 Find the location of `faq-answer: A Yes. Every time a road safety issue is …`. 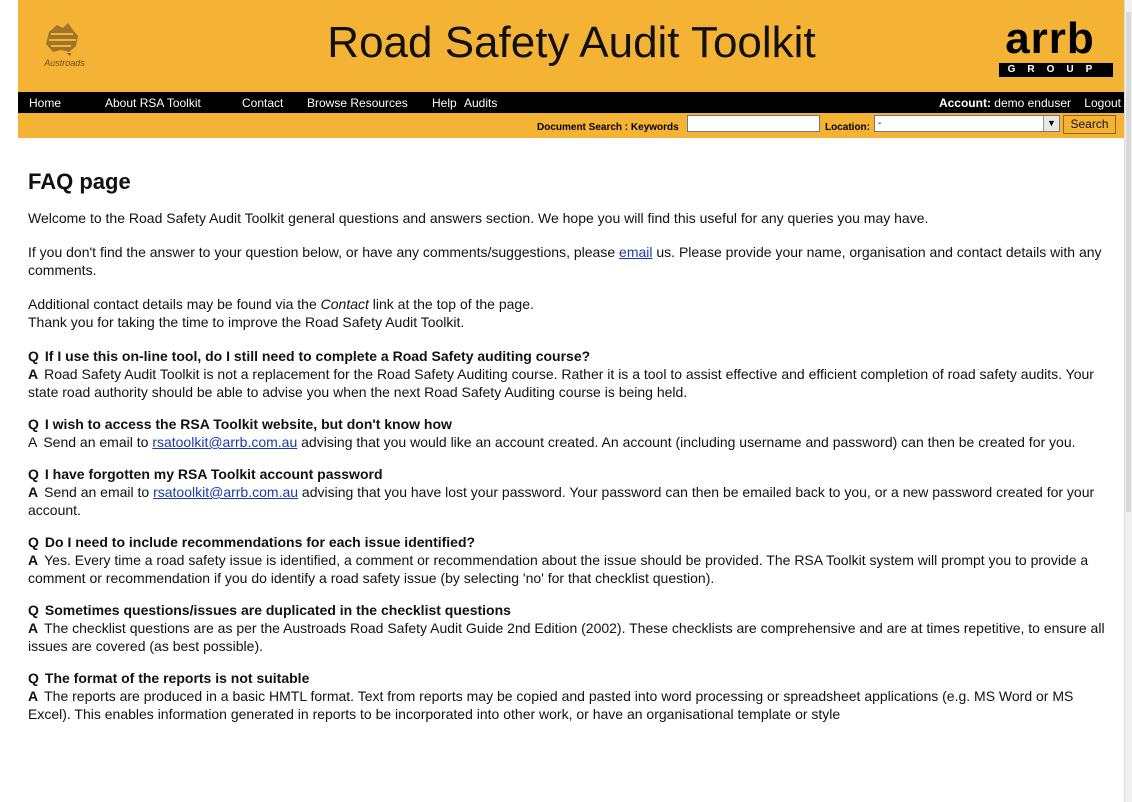

faq-answer: A Yes. Every time a road safety issue is … is located at coordinates (573, 569).